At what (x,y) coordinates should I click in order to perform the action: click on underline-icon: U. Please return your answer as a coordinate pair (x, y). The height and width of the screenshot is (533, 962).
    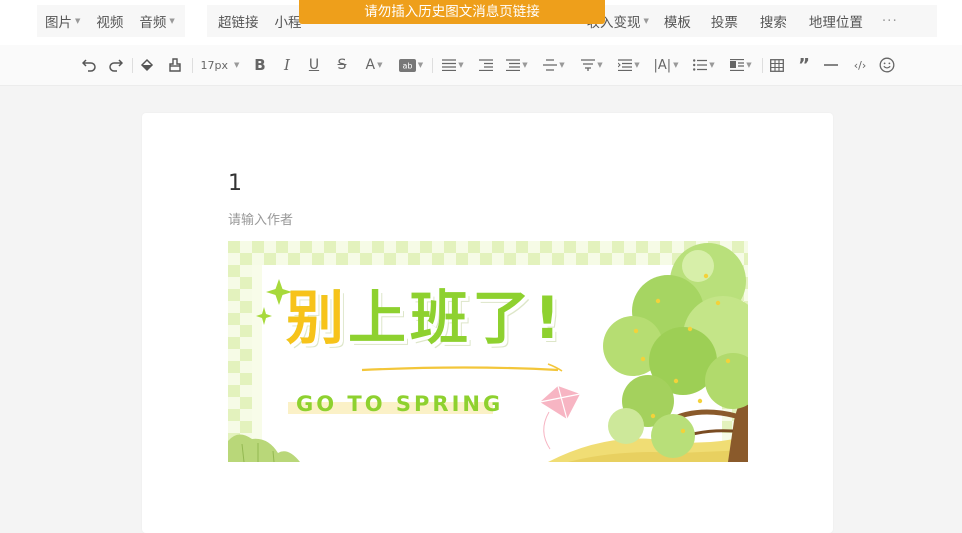
    Looking at the image, I should click on (314, 65).